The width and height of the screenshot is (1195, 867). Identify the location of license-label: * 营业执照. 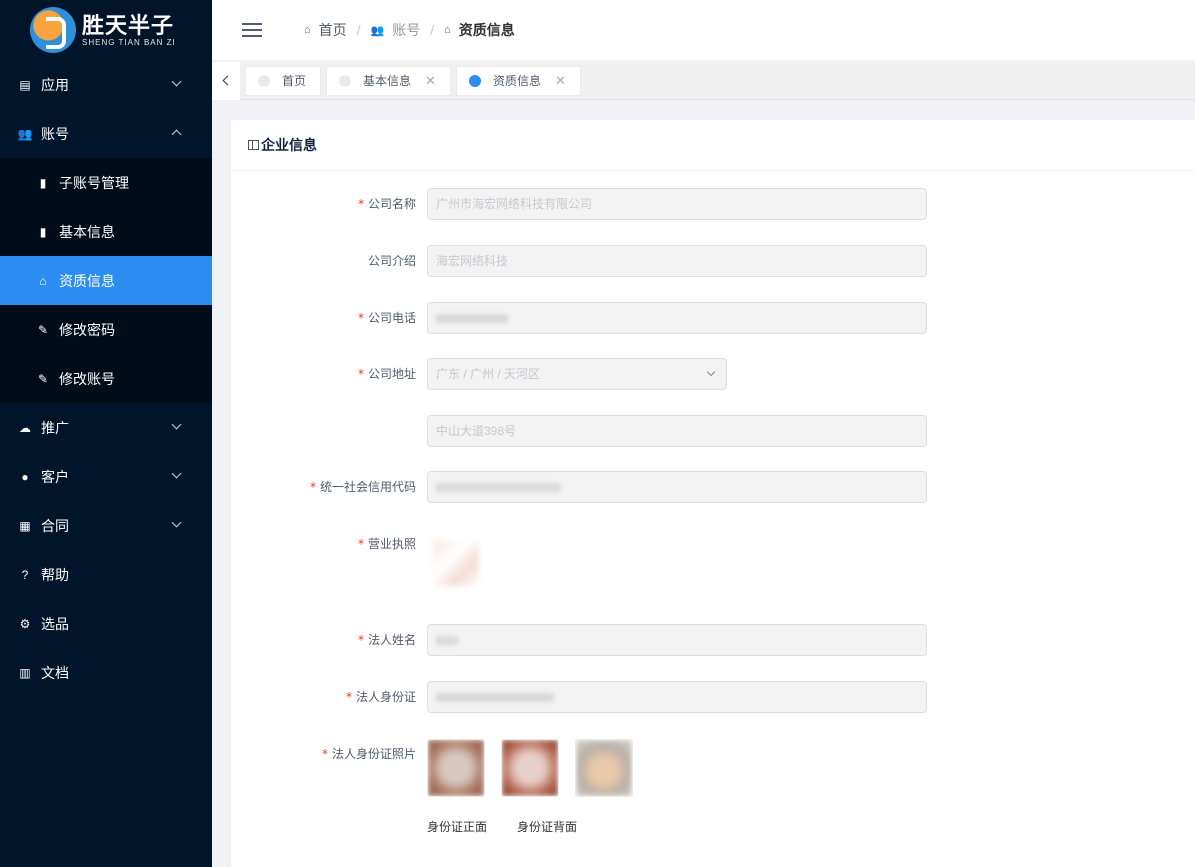
(386, 544).